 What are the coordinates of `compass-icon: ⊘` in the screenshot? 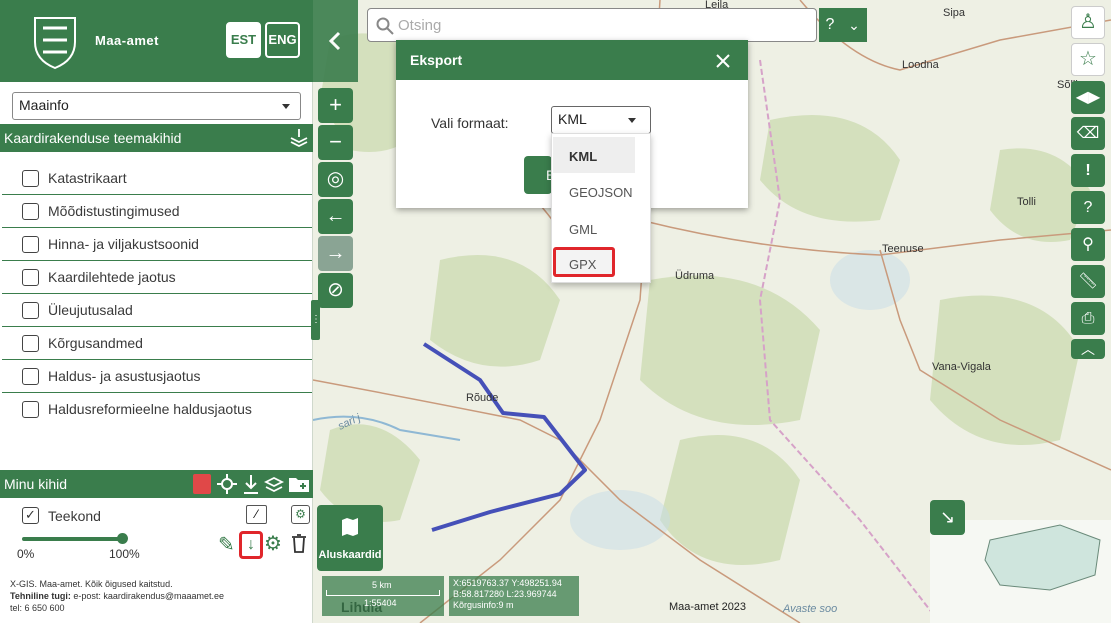 It's located at (335, 290).